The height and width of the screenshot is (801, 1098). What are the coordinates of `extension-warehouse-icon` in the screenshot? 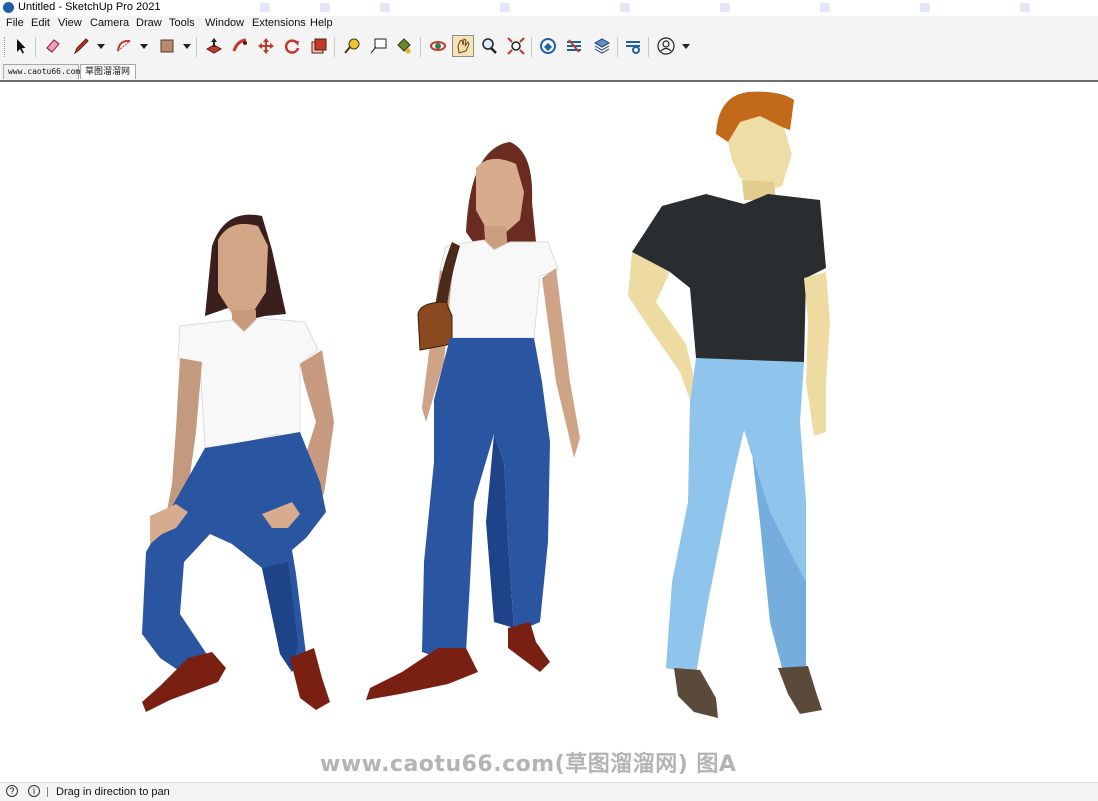 It's located at (574, 46).